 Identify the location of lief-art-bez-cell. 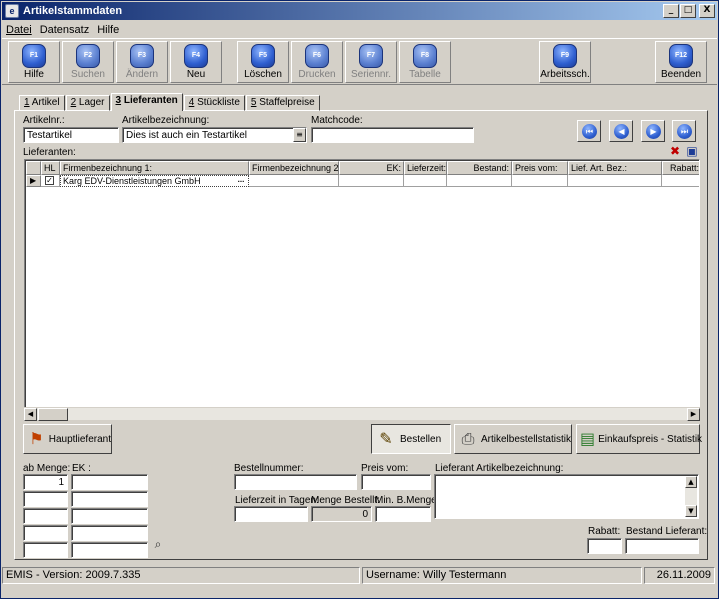
(615, 181).